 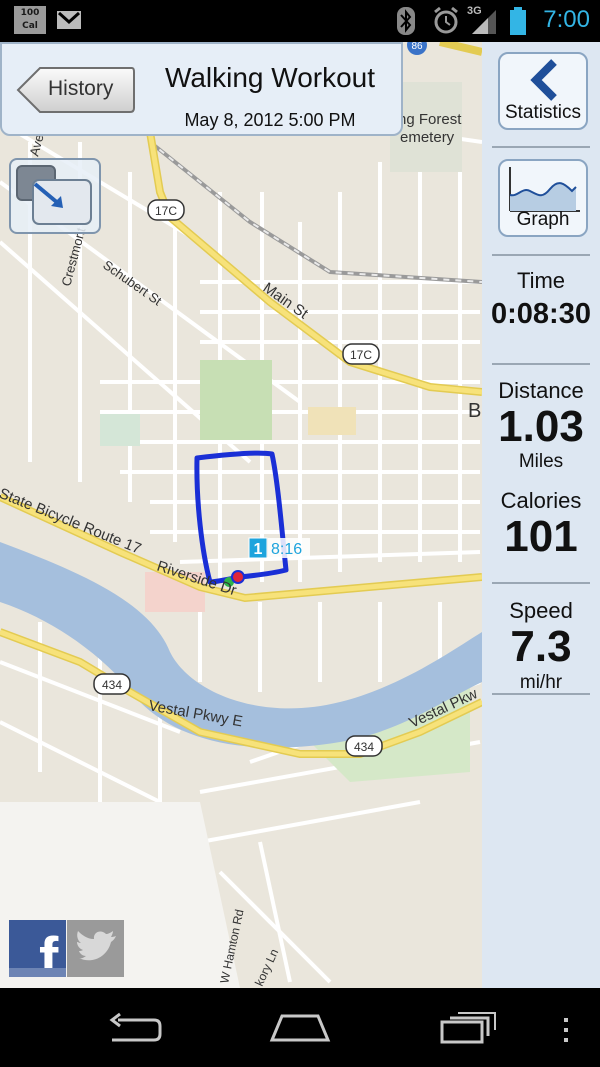 I want to click on green-area, so click(x=120, y=430).